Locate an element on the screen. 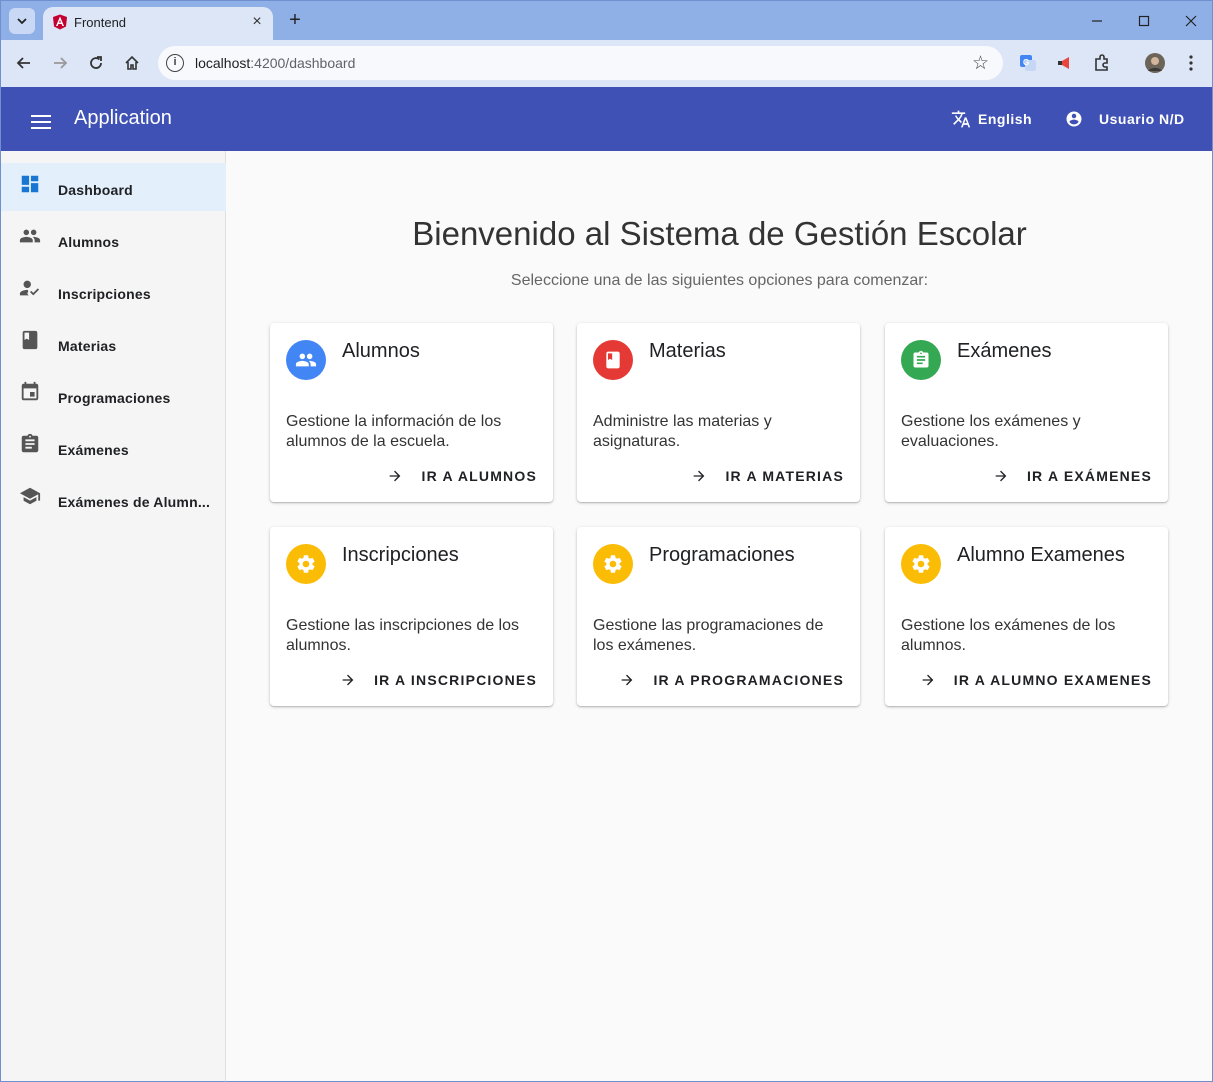 This screenshot has width=1213, height=1082. button-label: IR A PROGRAMACIONES is located at coordinates (748, 680).